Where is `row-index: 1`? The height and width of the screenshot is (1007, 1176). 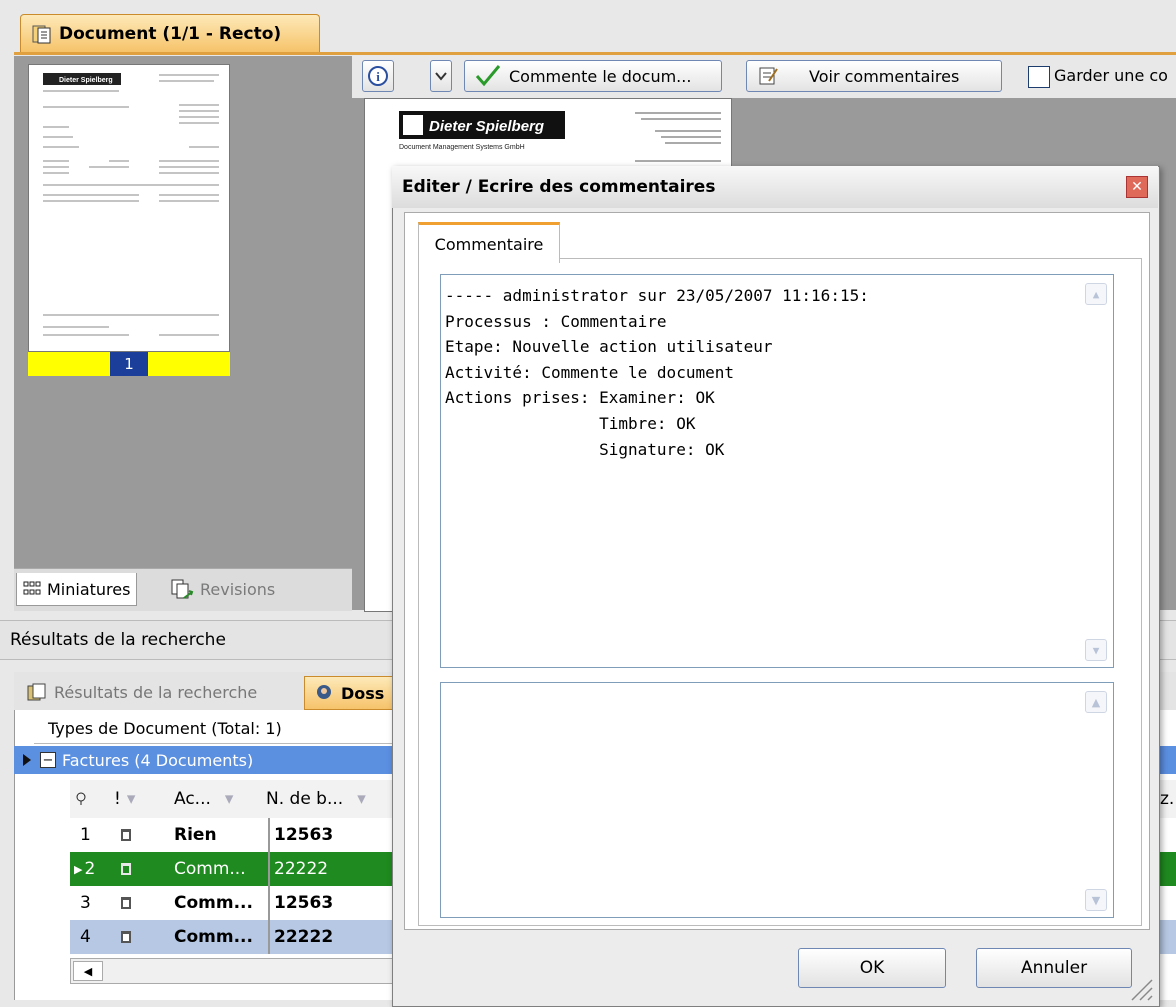 row-index: 1 is located at coordinates (85, 835).